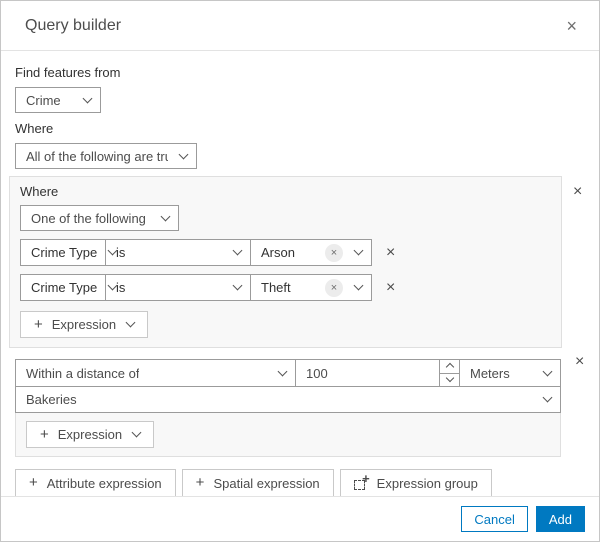 Image resolution: width=600 pixels, height=542 pixels. Describe the element at coordinates (288, 434) in the screenshot. I see `spatial-group-footer: + Expression` at that location.